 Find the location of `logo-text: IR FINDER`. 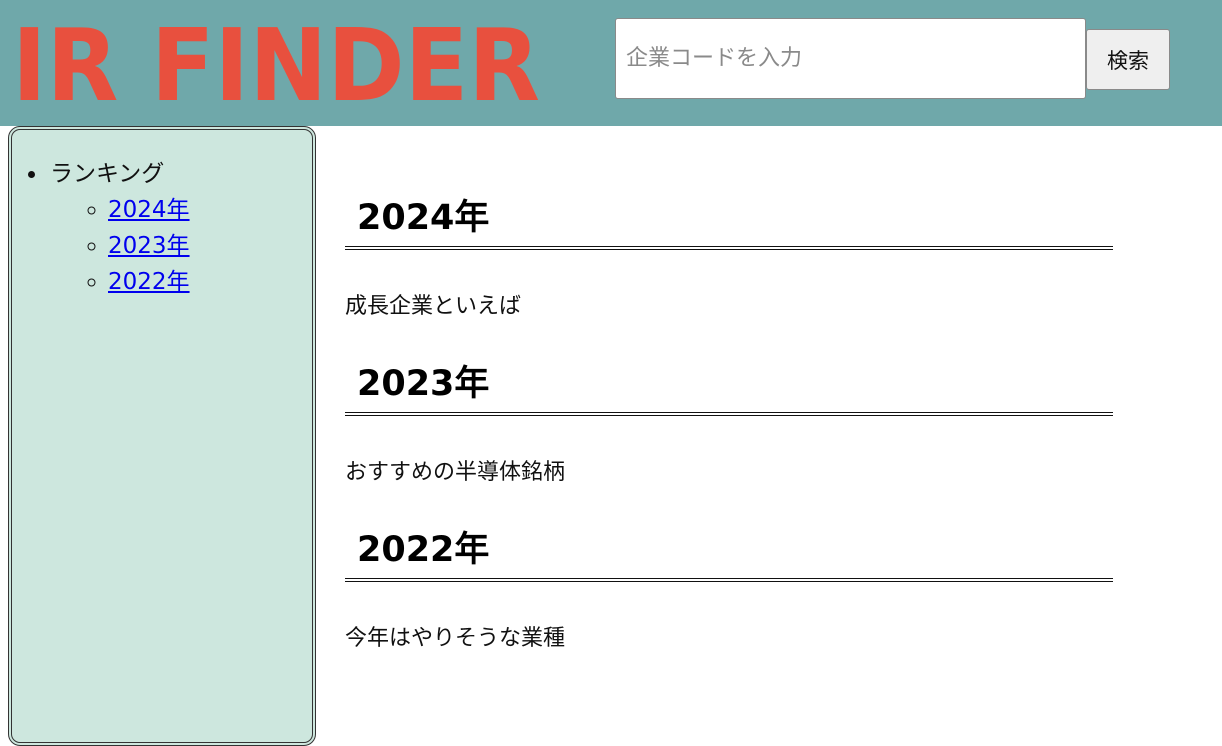

logo-text: IR FINDER is located at coordinates (276, 58).